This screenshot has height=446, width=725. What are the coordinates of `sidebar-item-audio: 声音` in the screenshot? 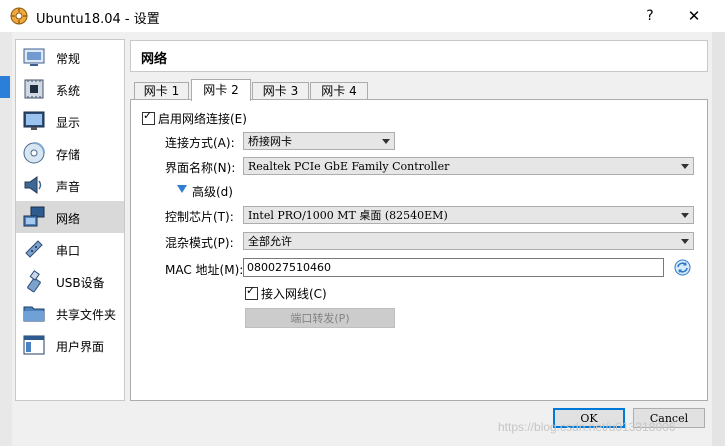 It's located at (70, 185).